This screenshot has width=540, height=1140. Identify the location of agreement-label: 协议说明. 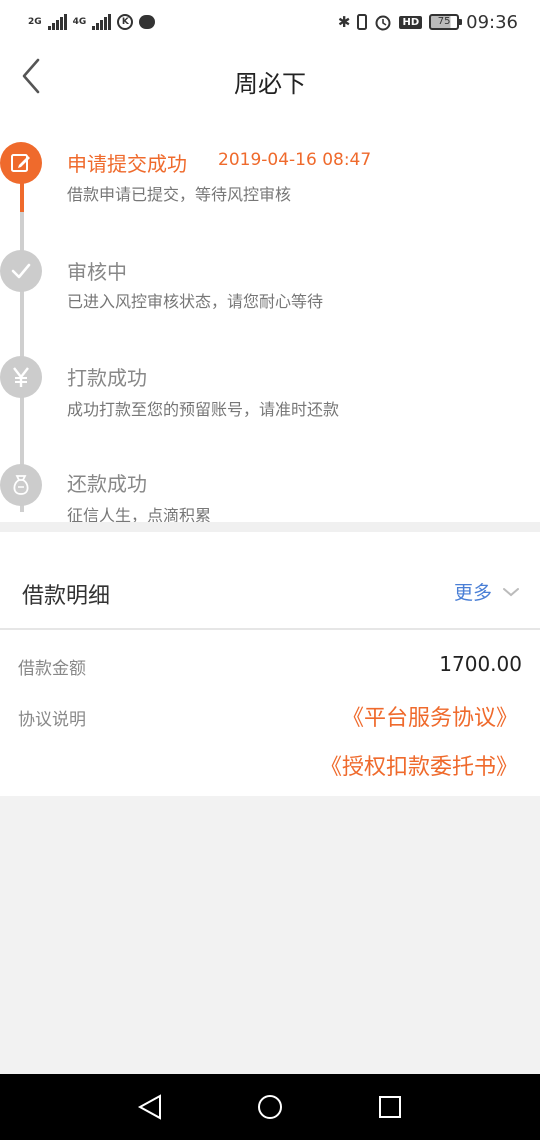
(52, 720).